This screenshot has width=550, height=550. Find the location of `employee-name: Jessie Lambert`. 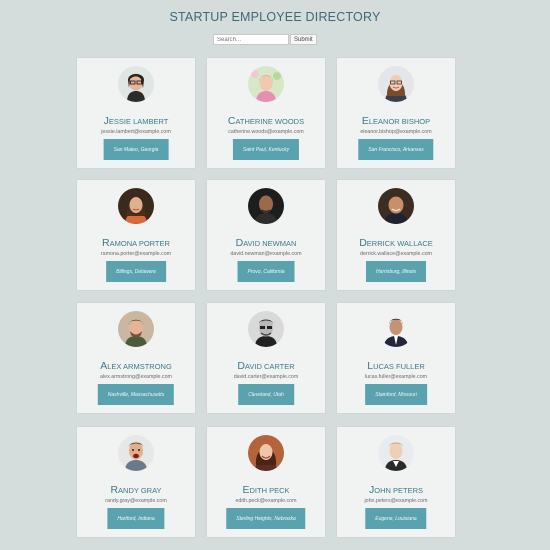

employee-name: Jessie Lambert is located at coordinates (136, 121).